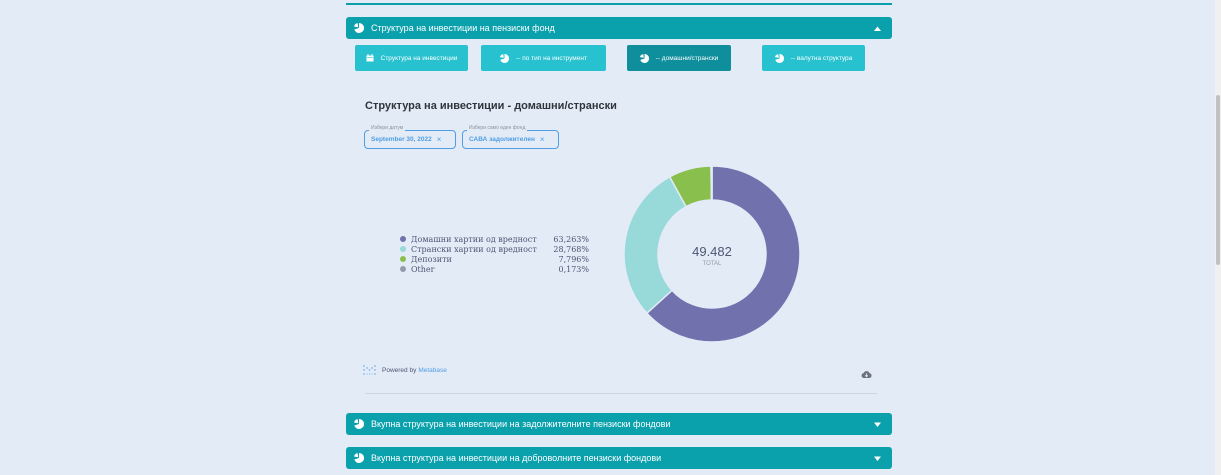  I want to click on metabase-logo-icon, so click(369, 370).